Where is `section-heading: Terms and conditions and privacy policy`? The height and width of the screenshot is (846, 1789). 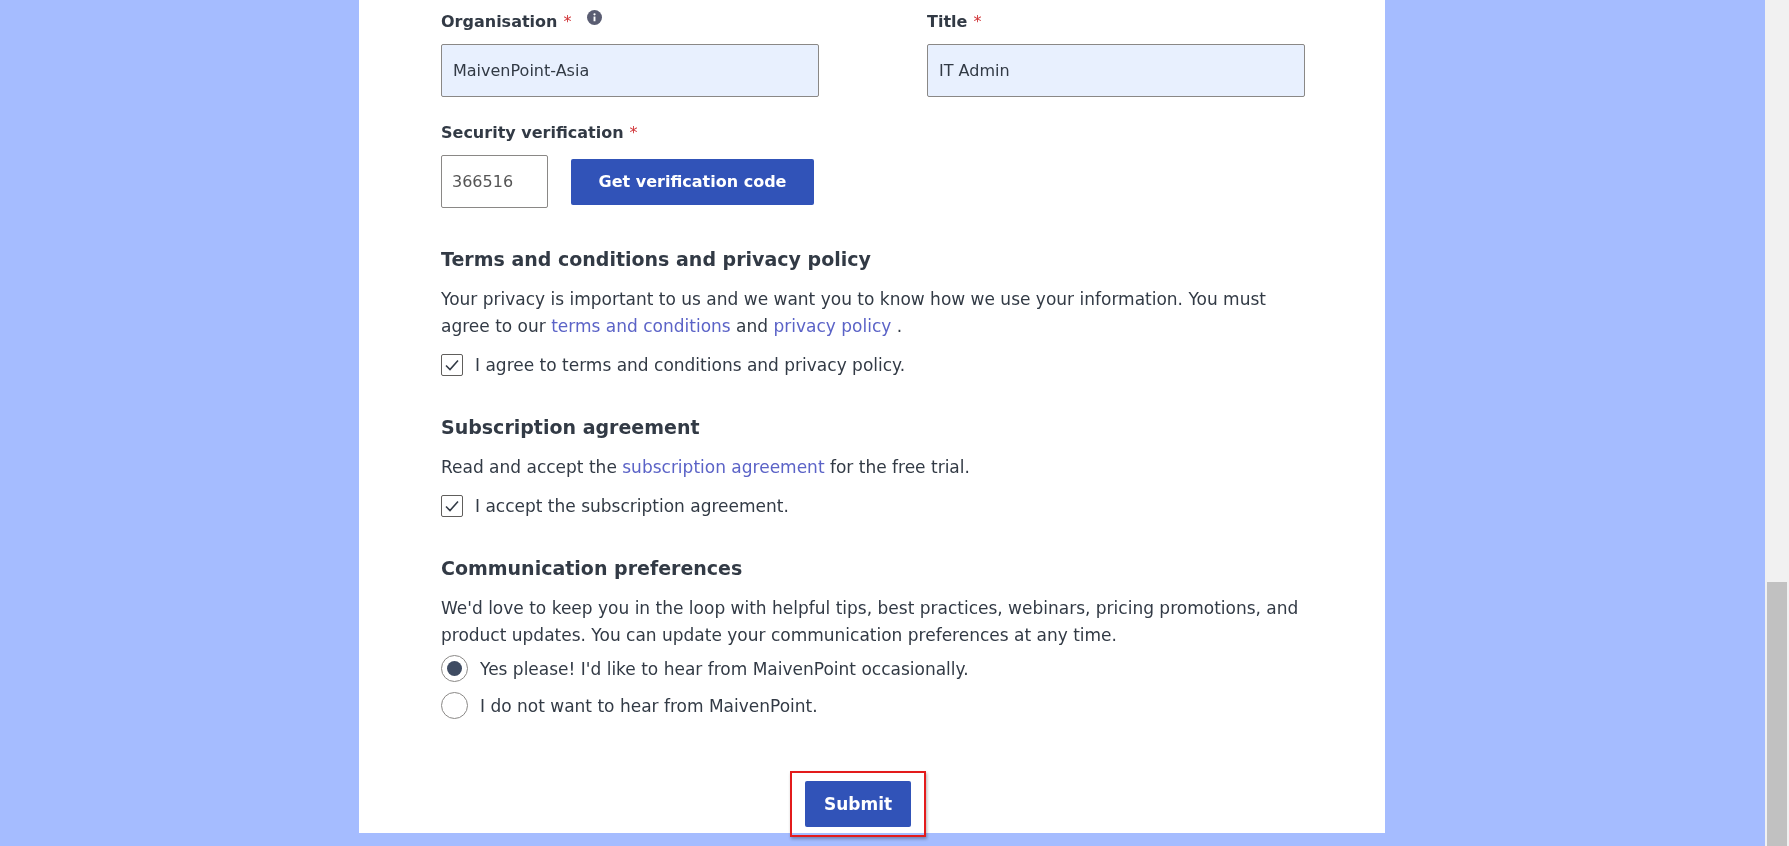
section-heading: Terms and conditions and privacy policy is located at coordinates (656, 259).